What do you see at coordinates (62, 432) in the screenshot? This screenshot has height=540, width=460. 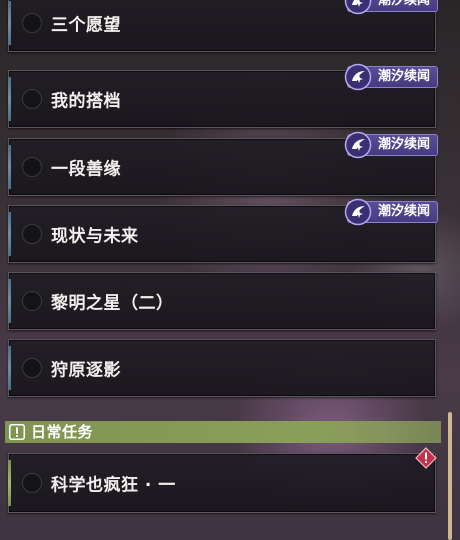 I see `section-title: 日常任务` at bounding box center [62, 432].